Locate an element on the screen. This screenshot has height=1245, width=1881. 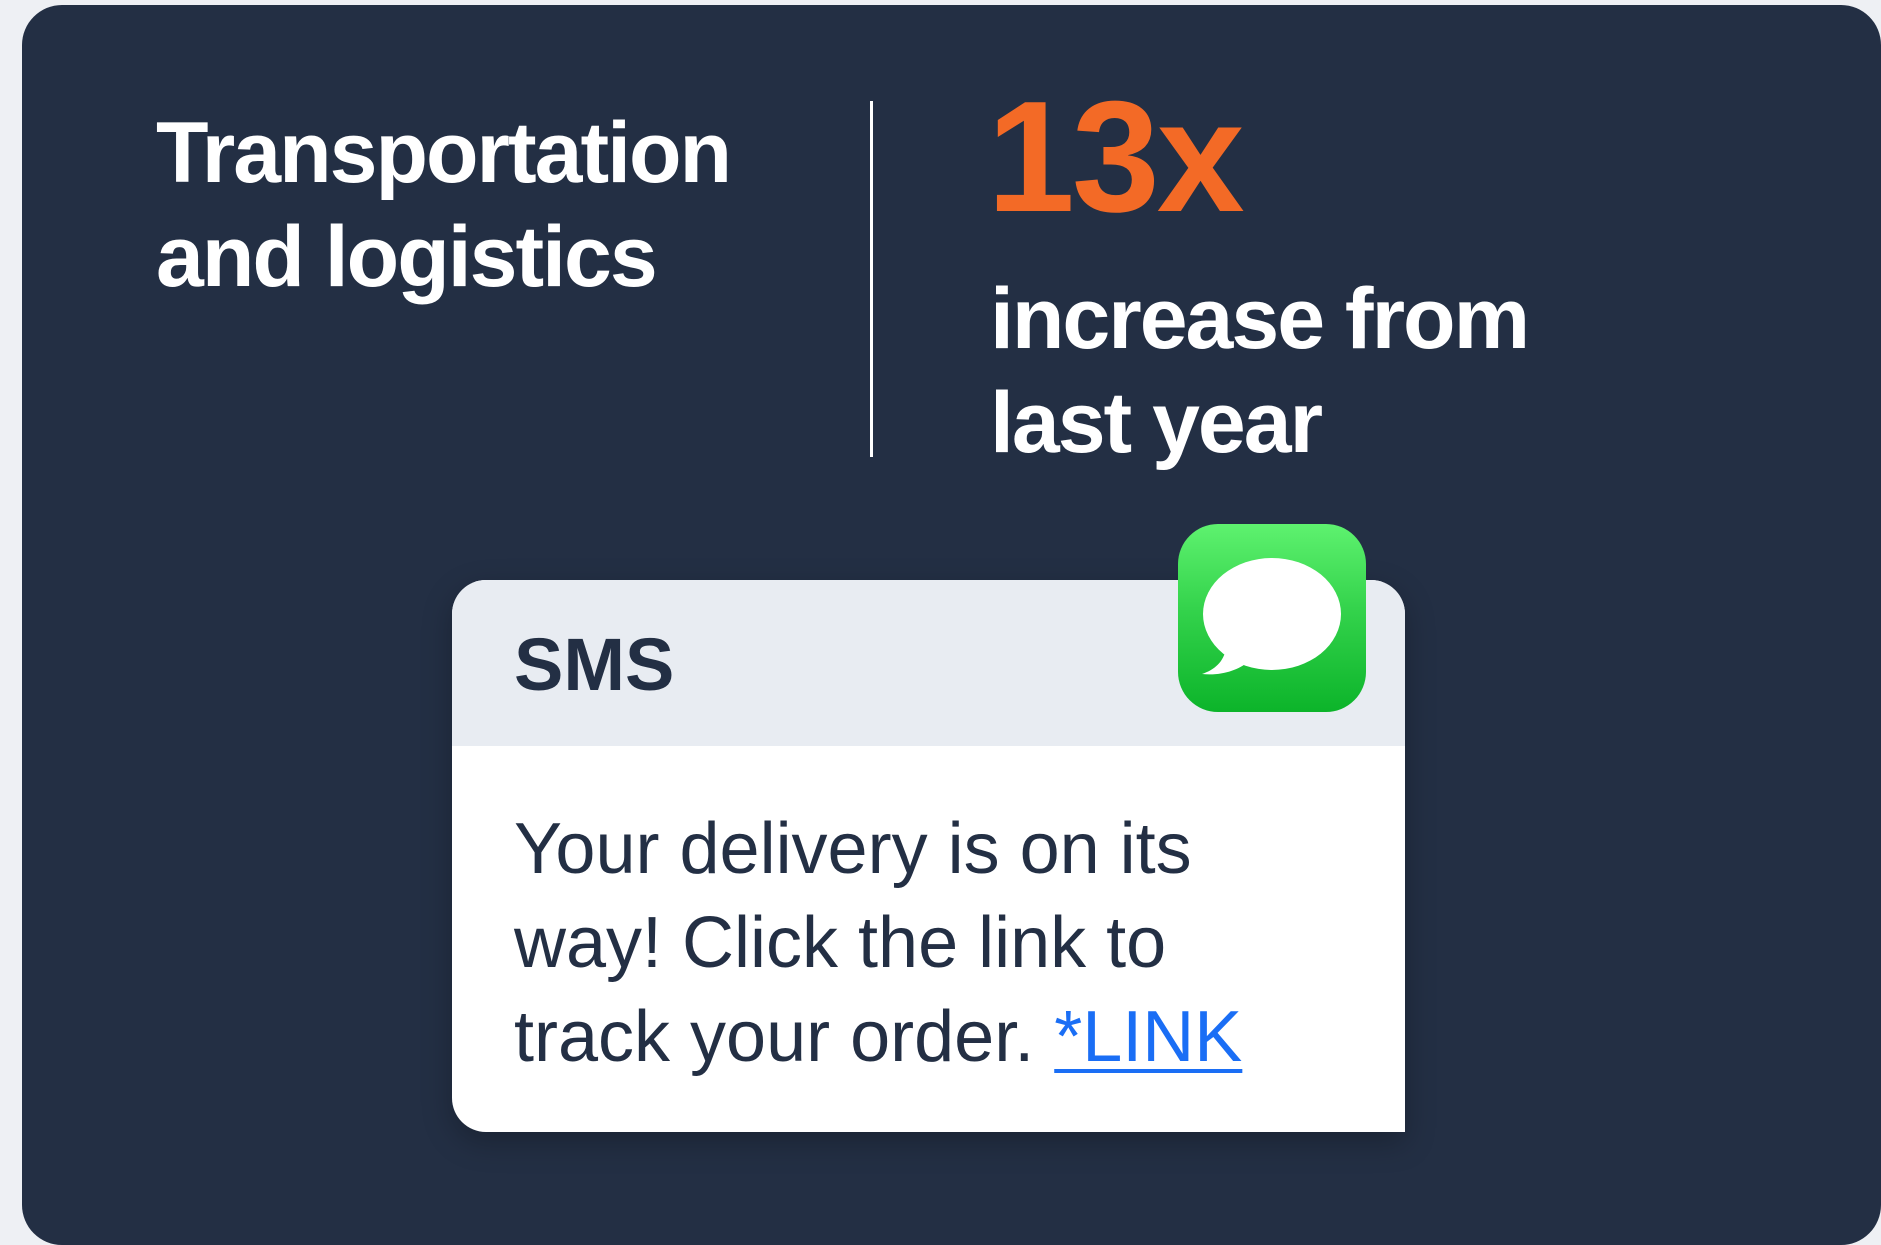
vertical-divider is located at coordinates (871, 279).